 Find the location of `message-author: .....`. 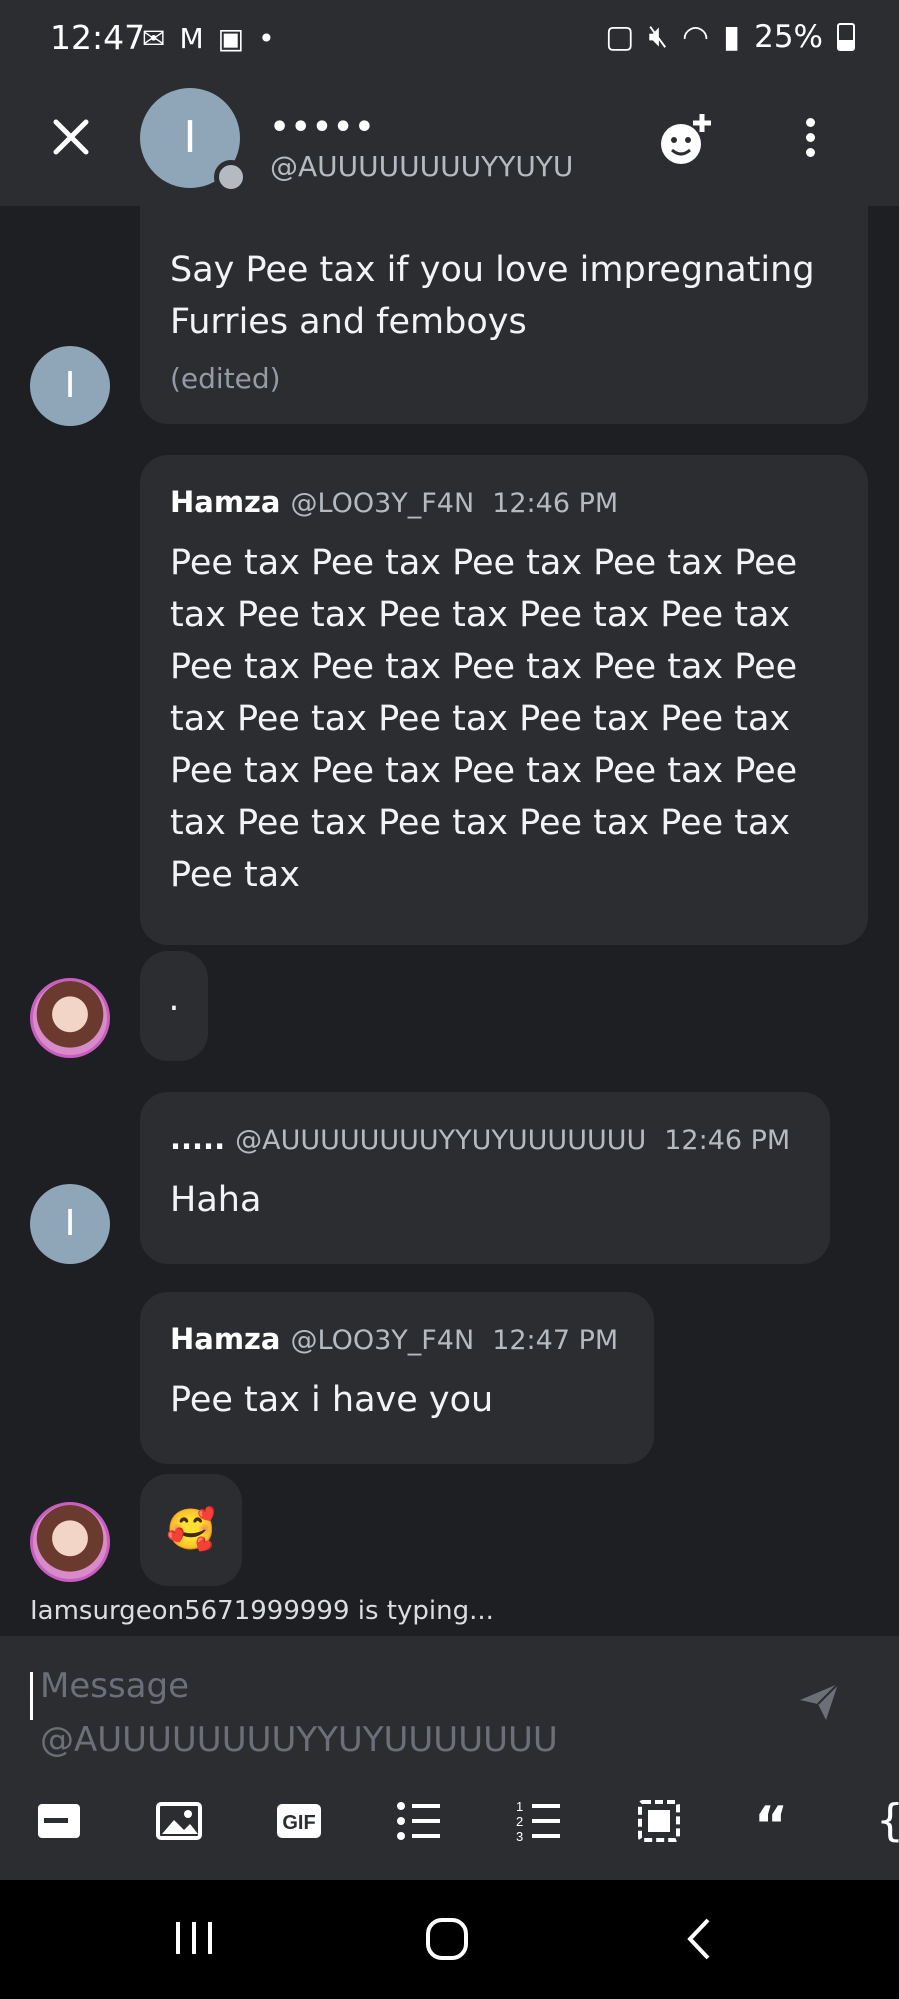

message-author: ..... is located at coordinates (197, 1139).